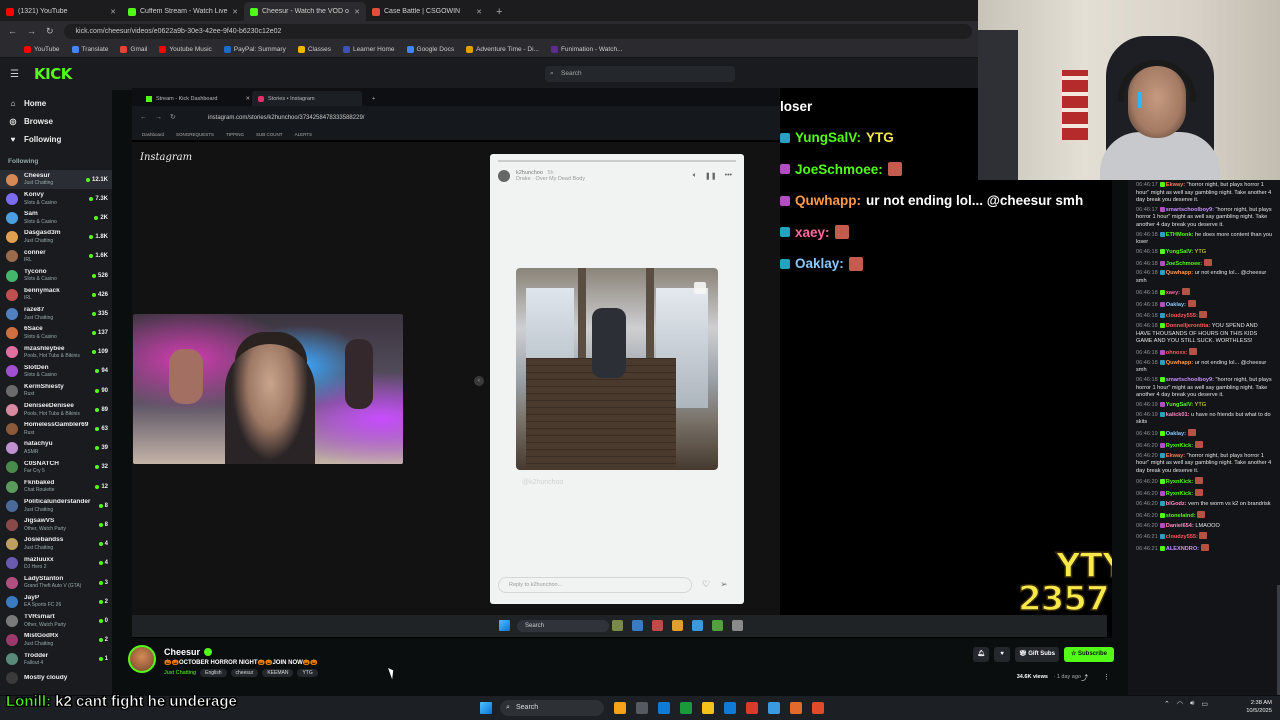  What do you see at coordinates (56, 256) in the screenshot?
I see `followed-channel: conner IRL 1.6K` at bounding box center [56, 256].